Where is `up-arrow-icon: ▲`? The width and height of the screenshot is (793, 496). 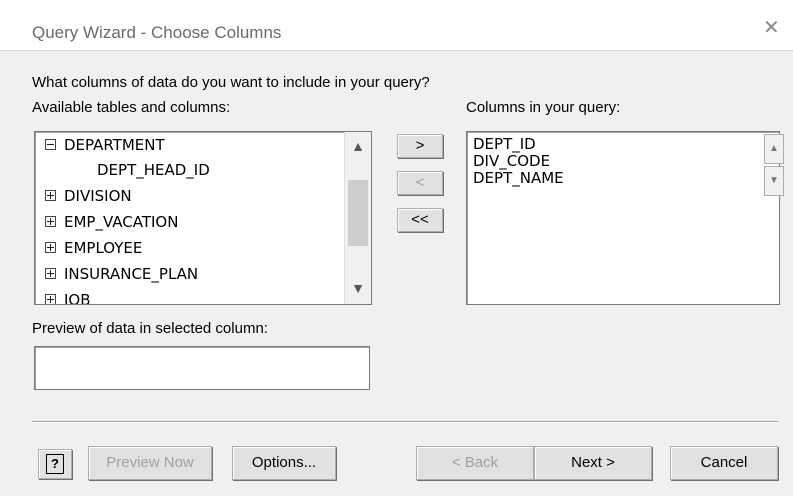
up-arrow-icon: ▲ is located at coordinates (774, 148).